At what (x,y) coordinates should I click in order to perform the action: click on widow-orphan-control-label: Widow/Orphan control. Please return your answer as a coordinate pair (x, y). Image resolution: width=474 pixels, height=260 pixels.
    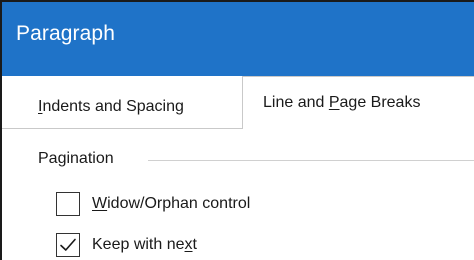
    Looking at the image, I should click on (171, 204).